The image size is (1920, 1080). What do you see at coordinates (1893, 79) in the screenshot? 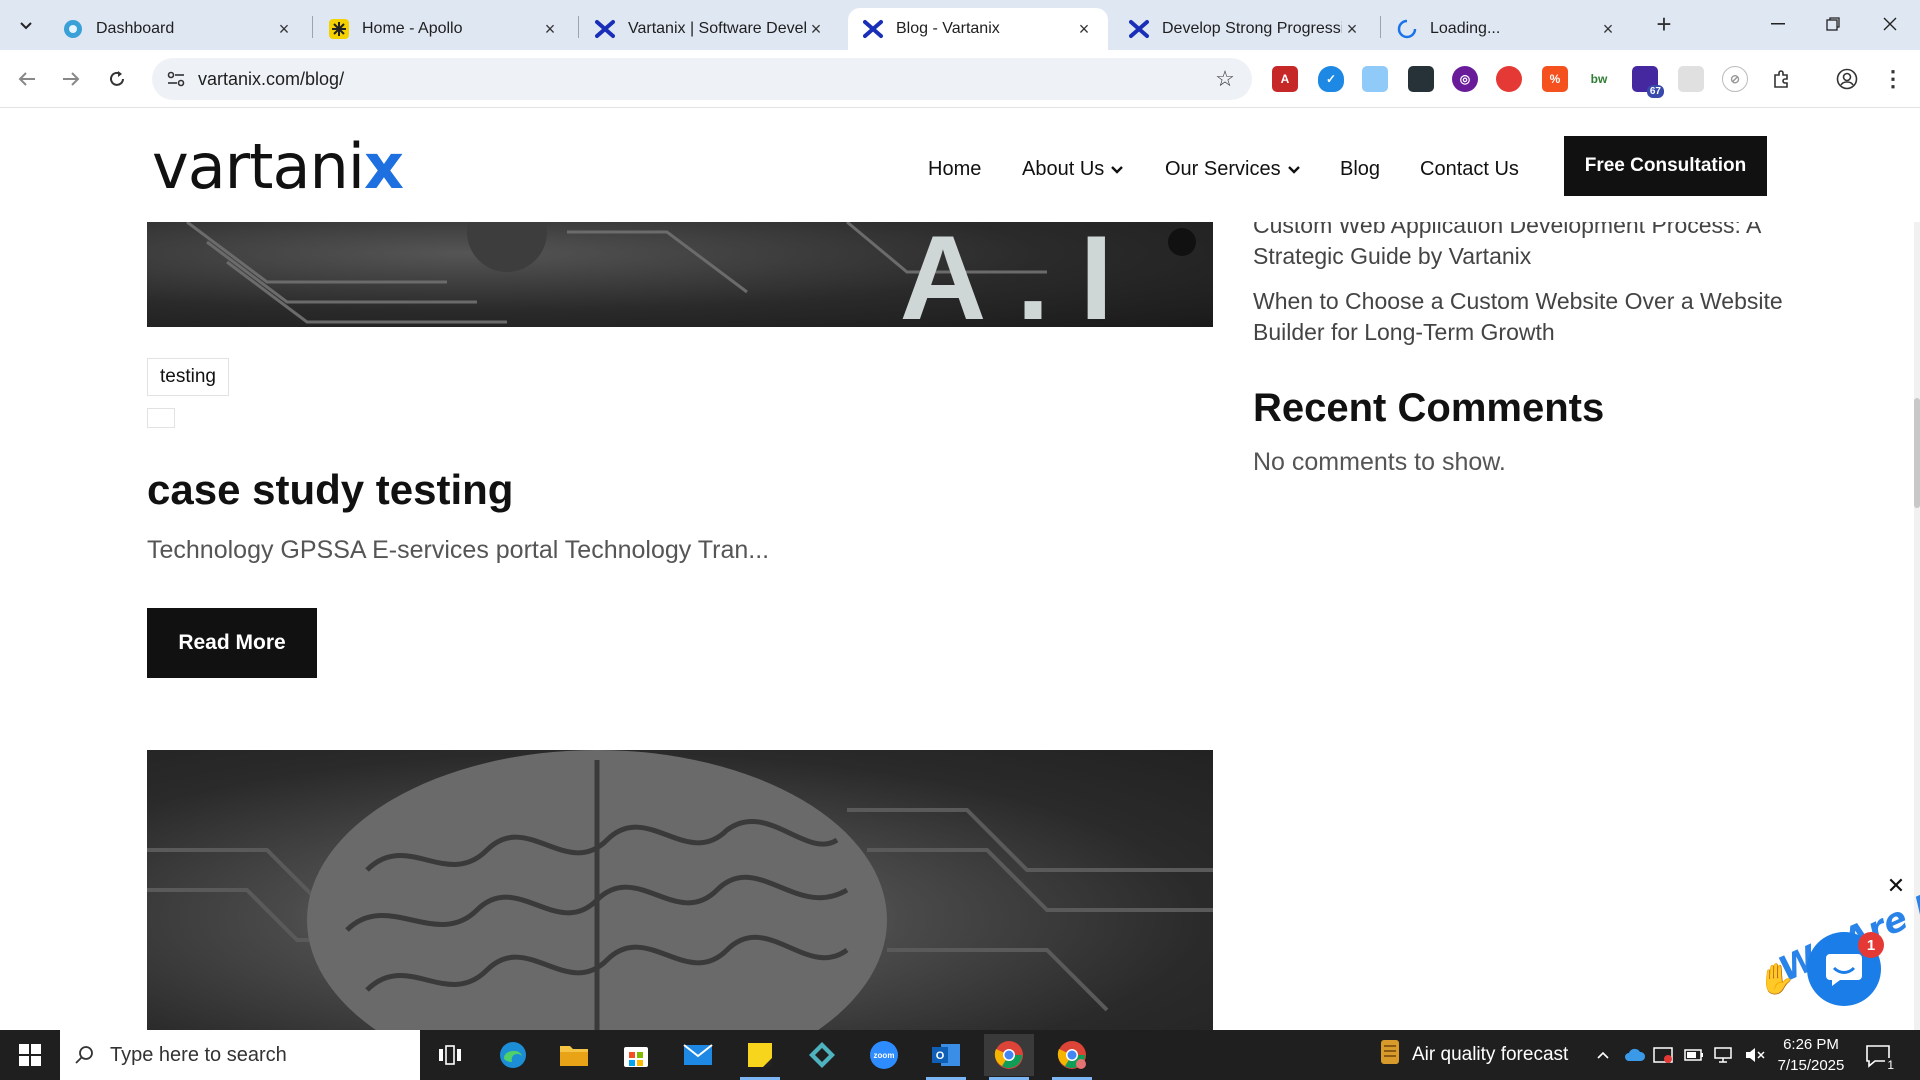
I see `browser-menu-icon: ⋮` at bounding box center [1893, 79].